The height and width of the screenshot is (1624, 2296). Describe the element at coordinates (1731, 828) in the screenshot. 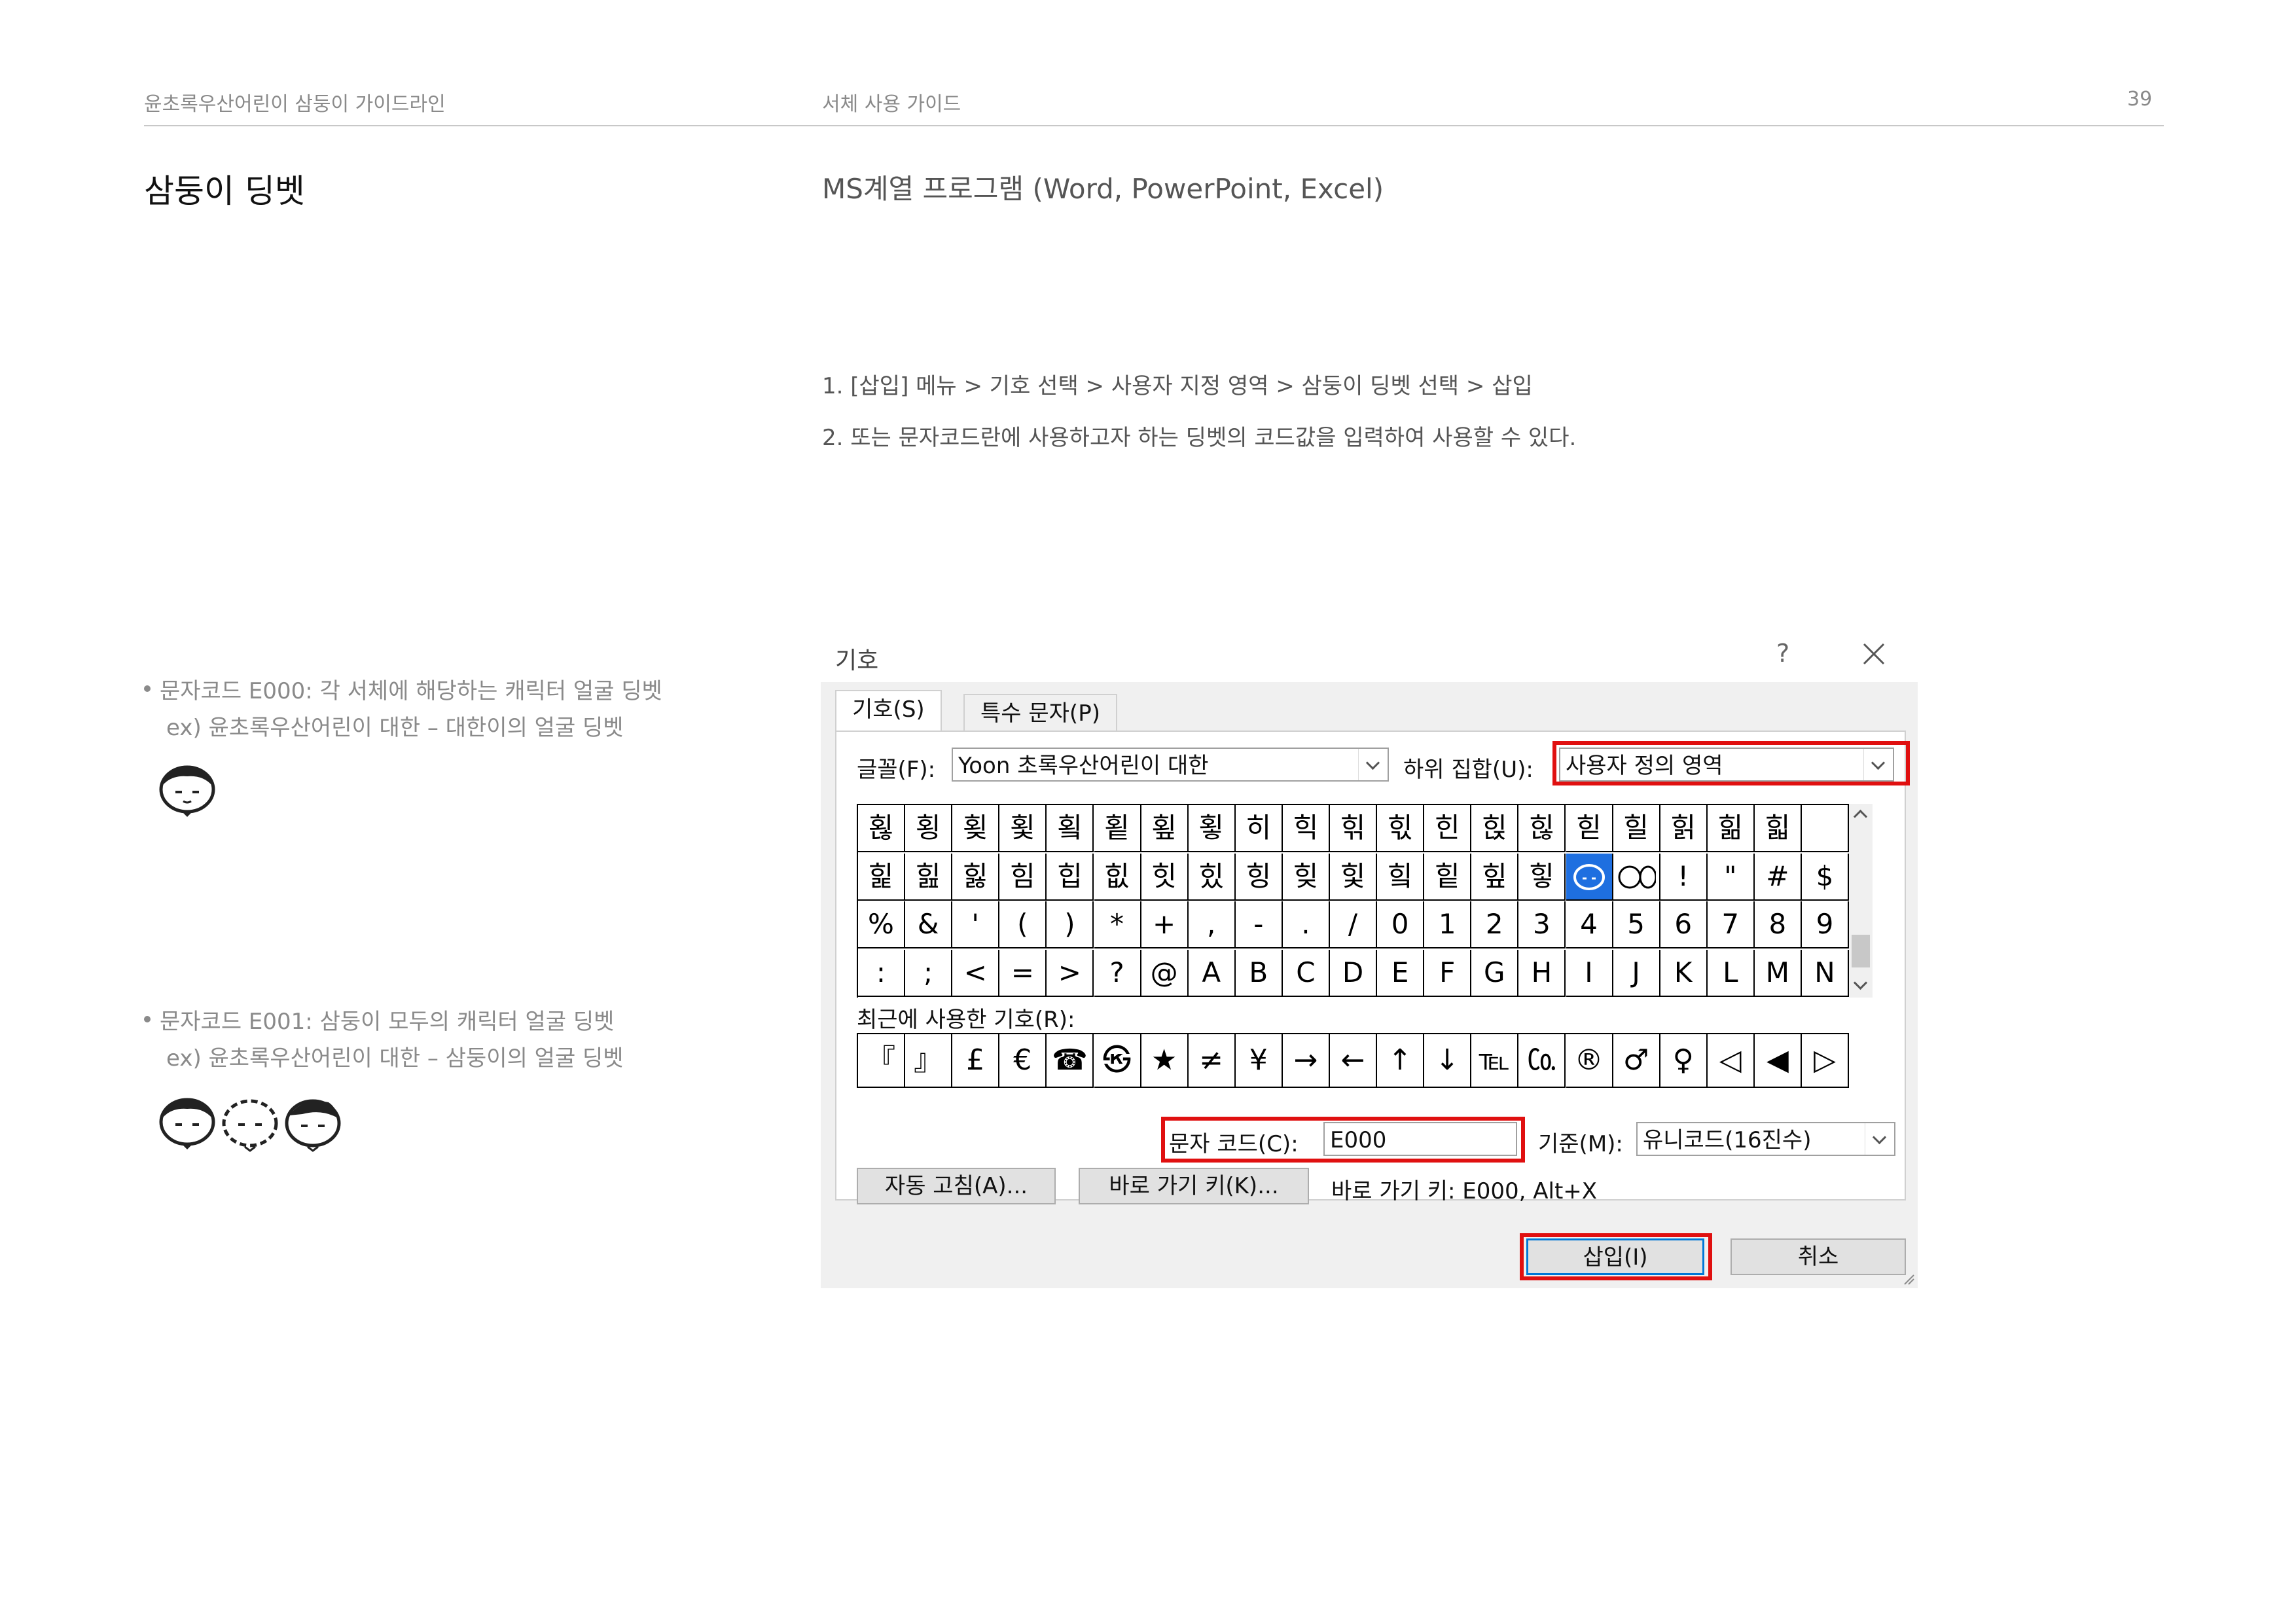

I see `symbol-cell: 힒` at that location.